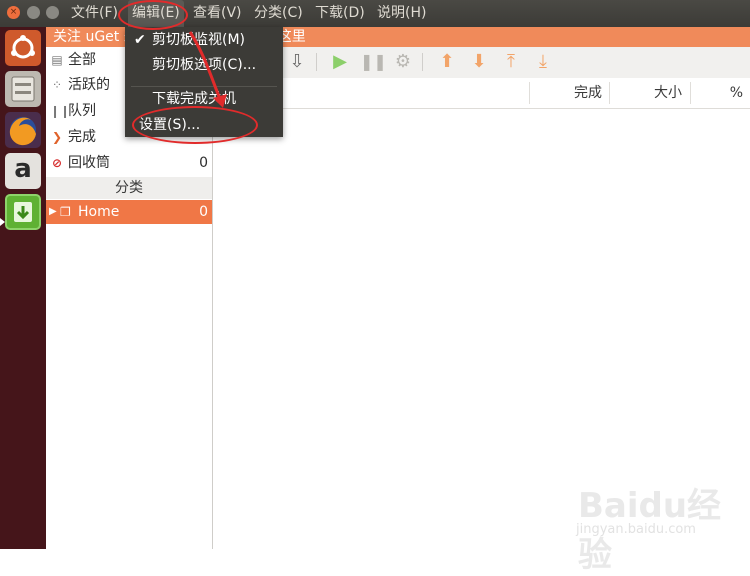 Image resolution: width=750 pixels, height=576 pixels. I want to click on watermark-url: jingyan.baidu.com, so click(636, 529).